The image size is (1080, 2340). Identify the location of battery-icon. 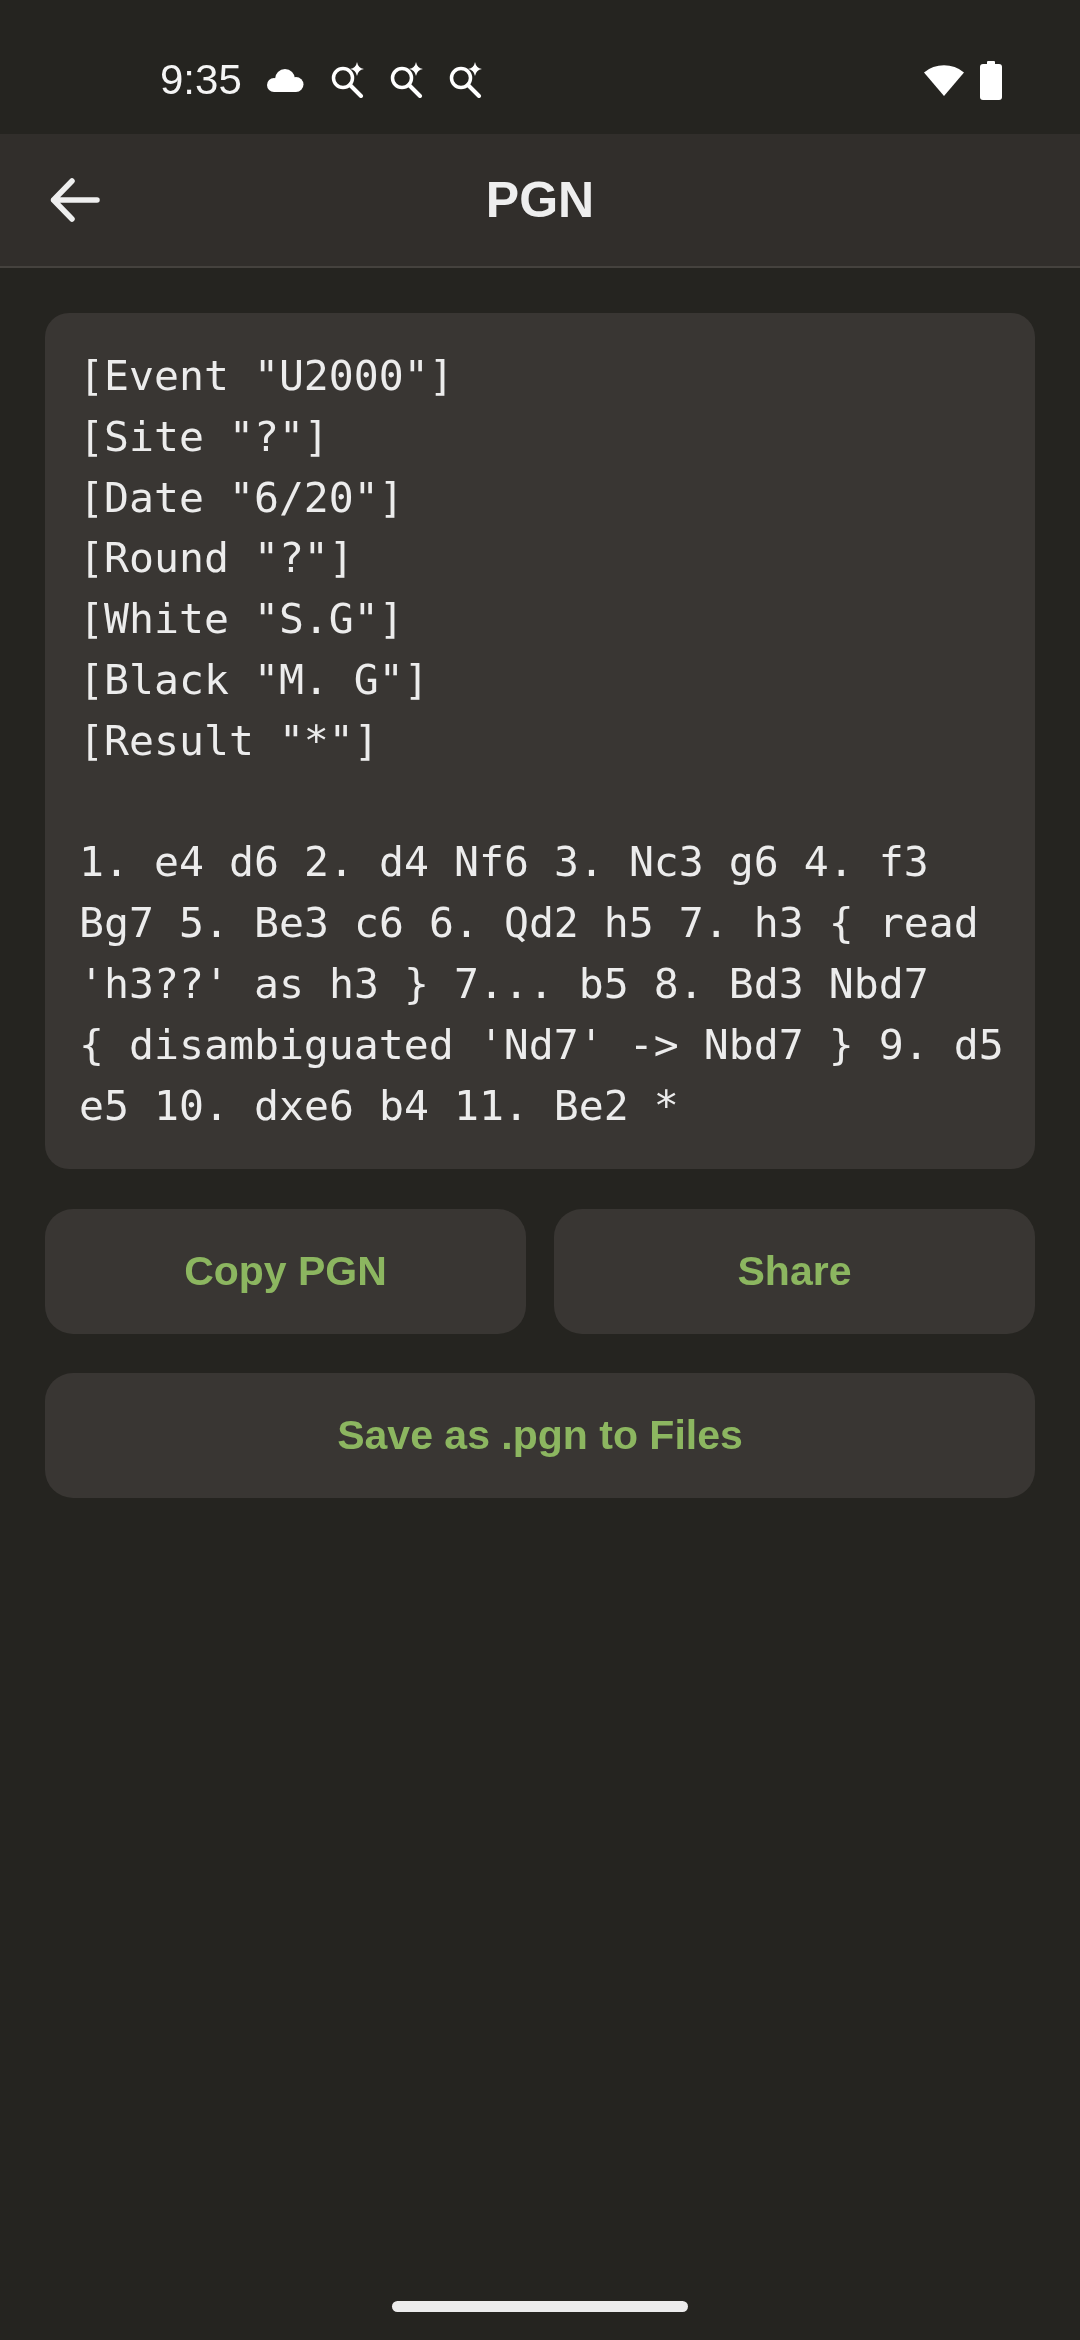
(991, 80).